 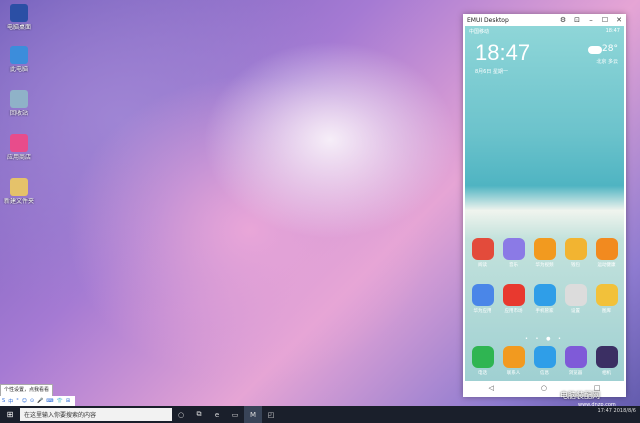 What do you see at coordinates (10, 414) in the screenshot?
I see `start-button: ⊞` at bounding box center [10, 414].